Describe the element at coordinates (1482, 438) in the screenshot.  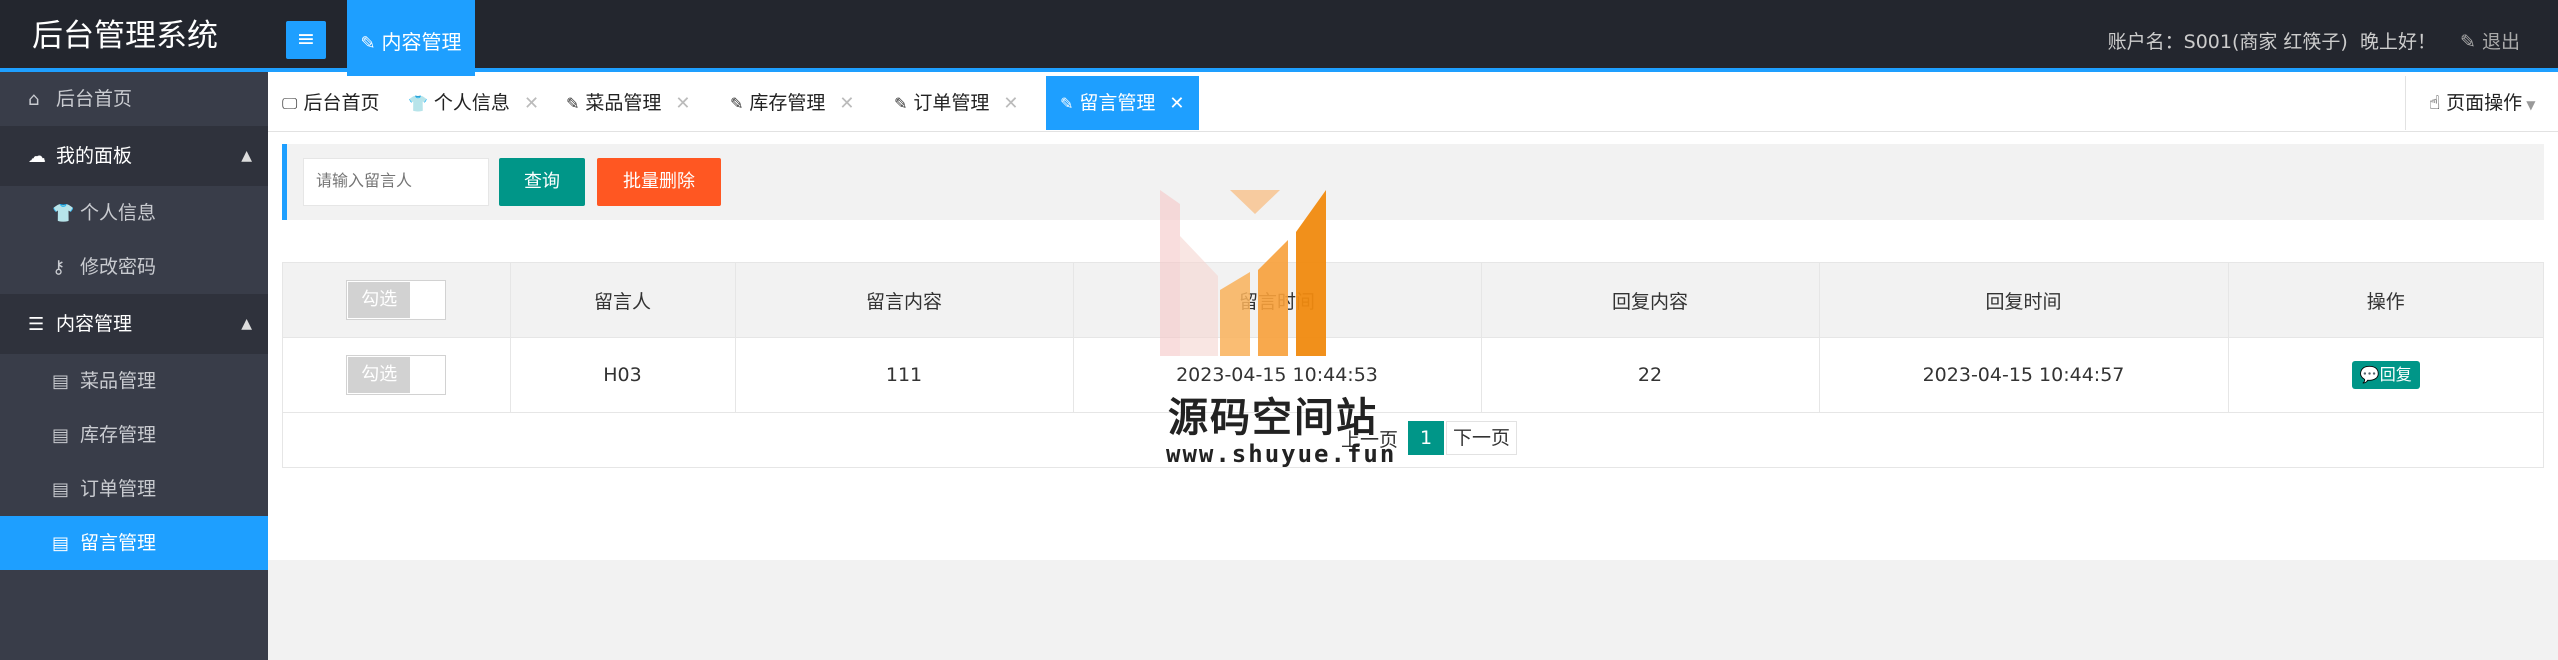
I see `next-page-button: 下一页` at that location.